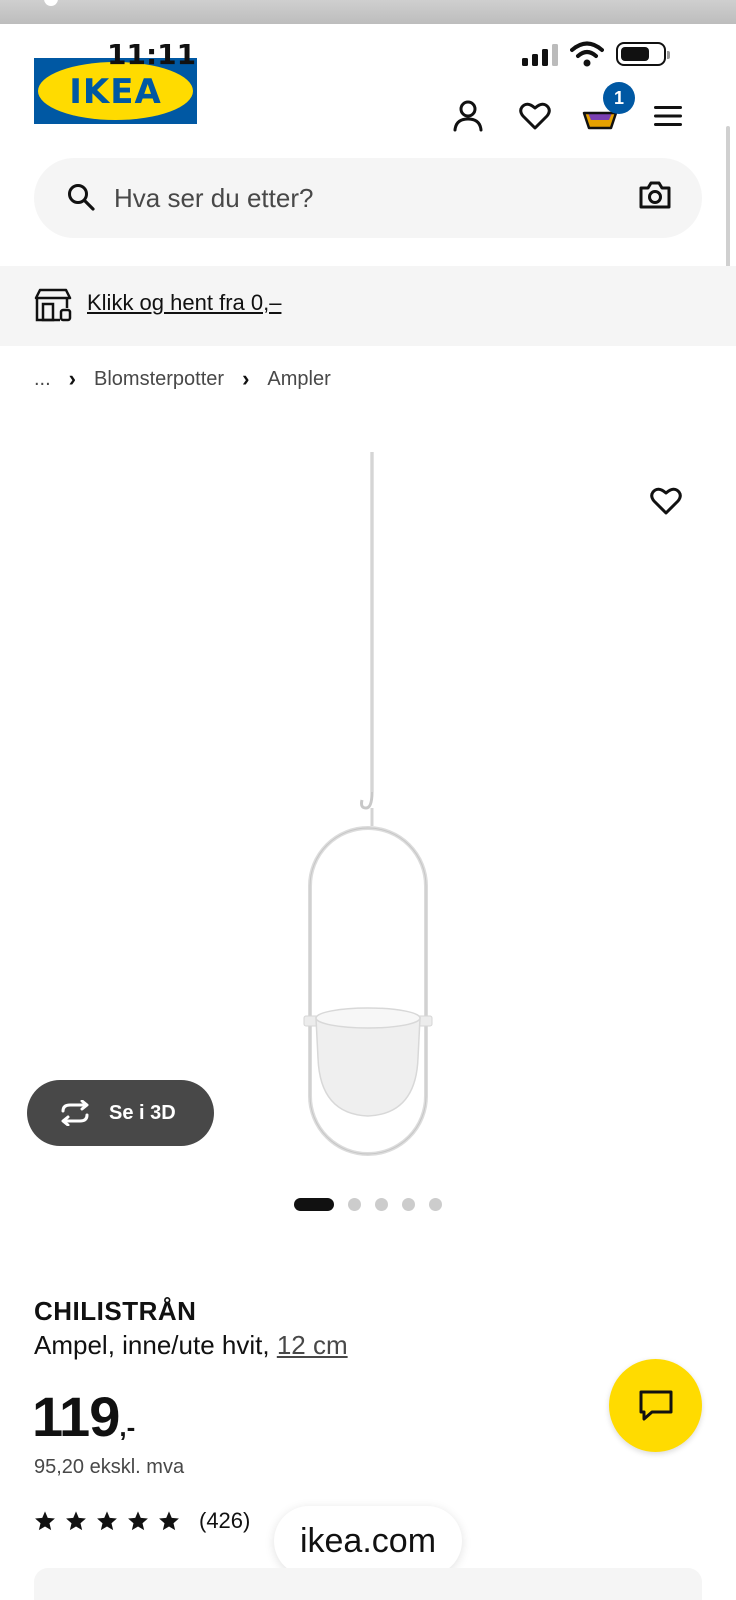  What do you see at coordinates (51, 3) in the screenshot?
I see `indicator-dot` at bounding box center [51, 3].